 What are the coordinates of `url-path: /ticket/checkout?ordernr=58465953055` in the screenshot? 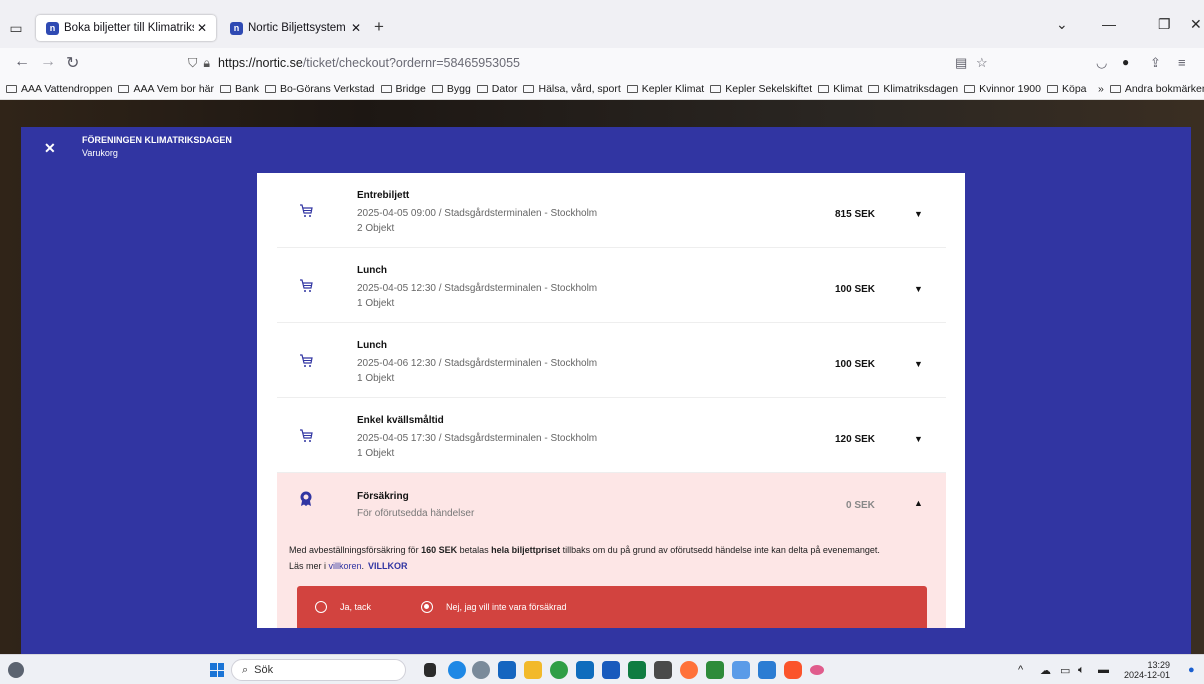 It's located at (411, 63).